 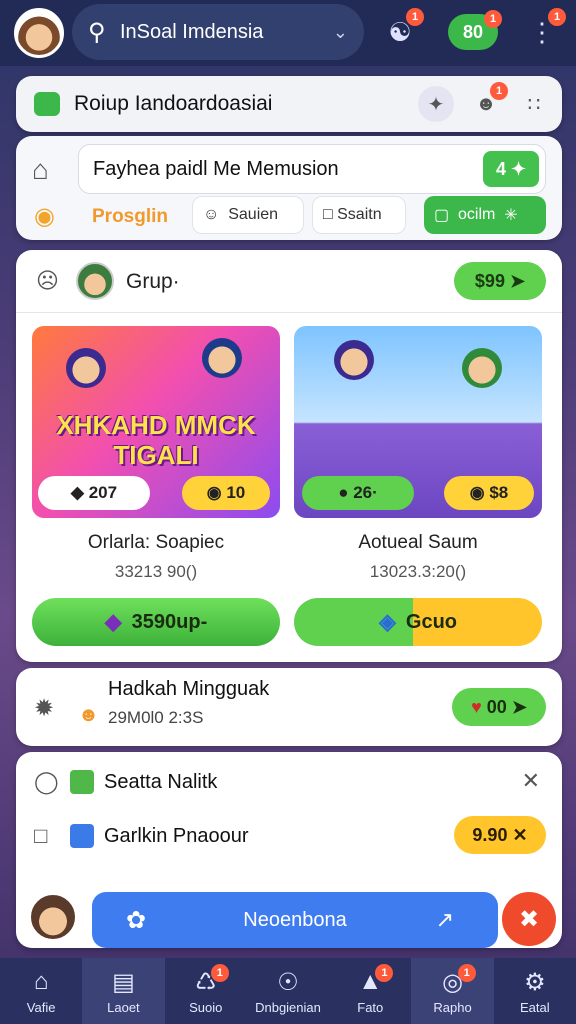 I want to click on coin-count: 80, so click(x=473, y=31).